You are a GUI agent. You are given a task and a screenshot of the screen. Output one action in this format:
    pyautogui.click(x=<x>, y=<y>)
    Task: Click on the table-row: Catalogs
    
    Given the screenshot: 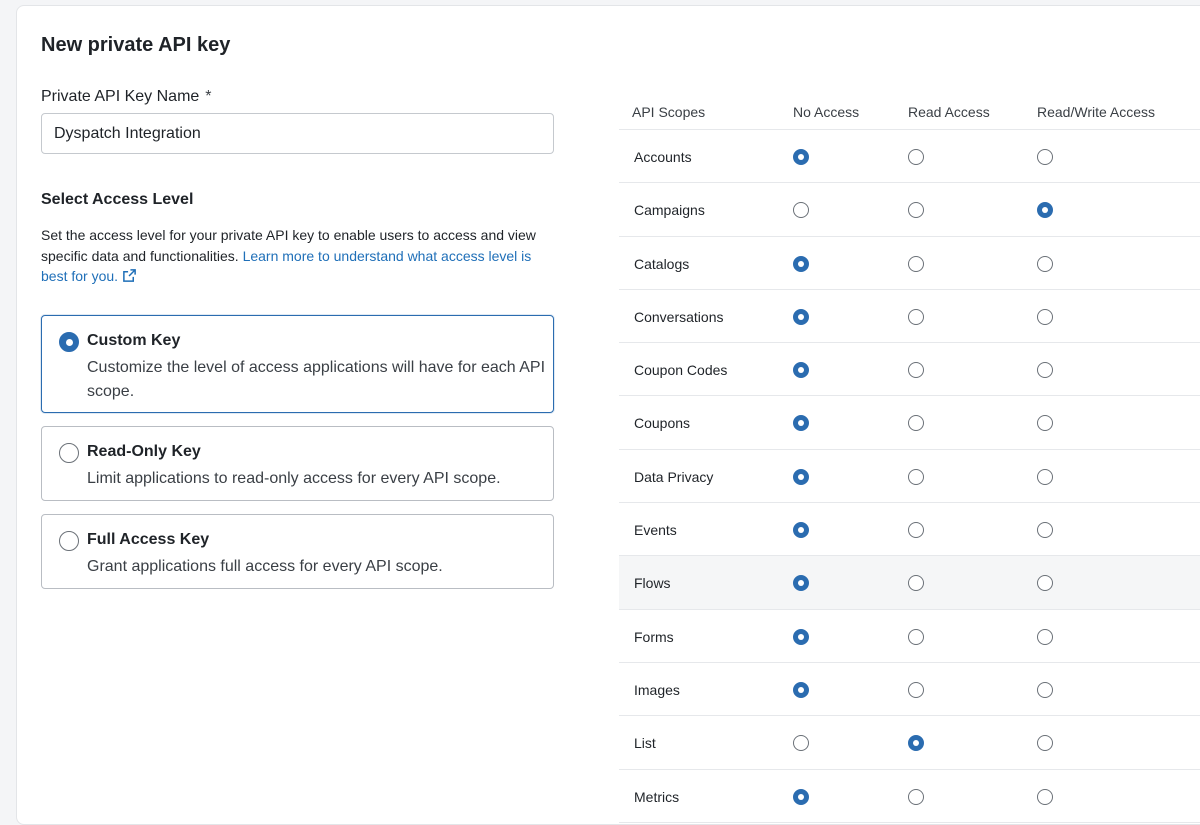 What is the action you would take?
    pyautogui.click(x=909, y=263)
    